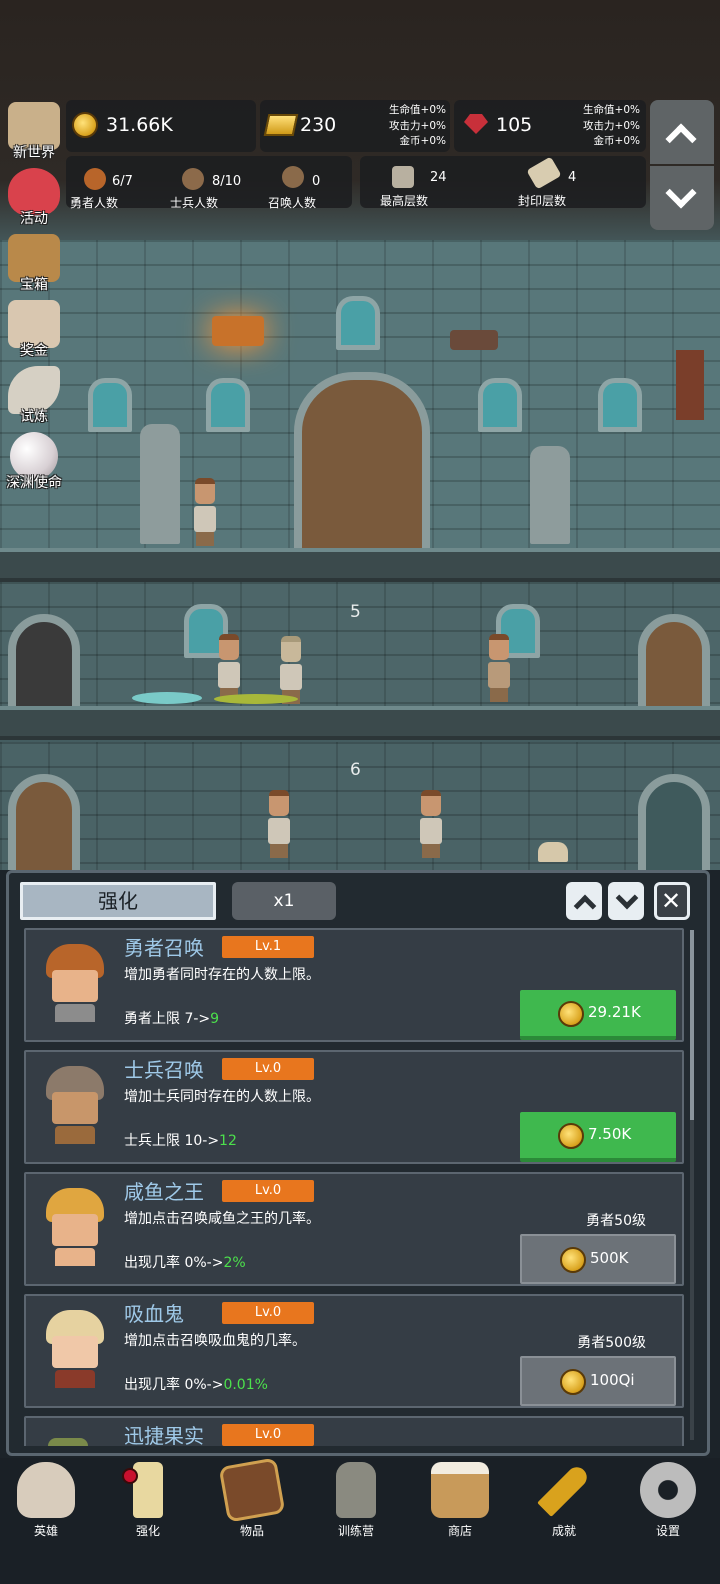 This screenshot has height=1584, width=720. What do you see at coordinates (690, 385) in the screenshot?
I see `banner` at bounding box center [690, 385].